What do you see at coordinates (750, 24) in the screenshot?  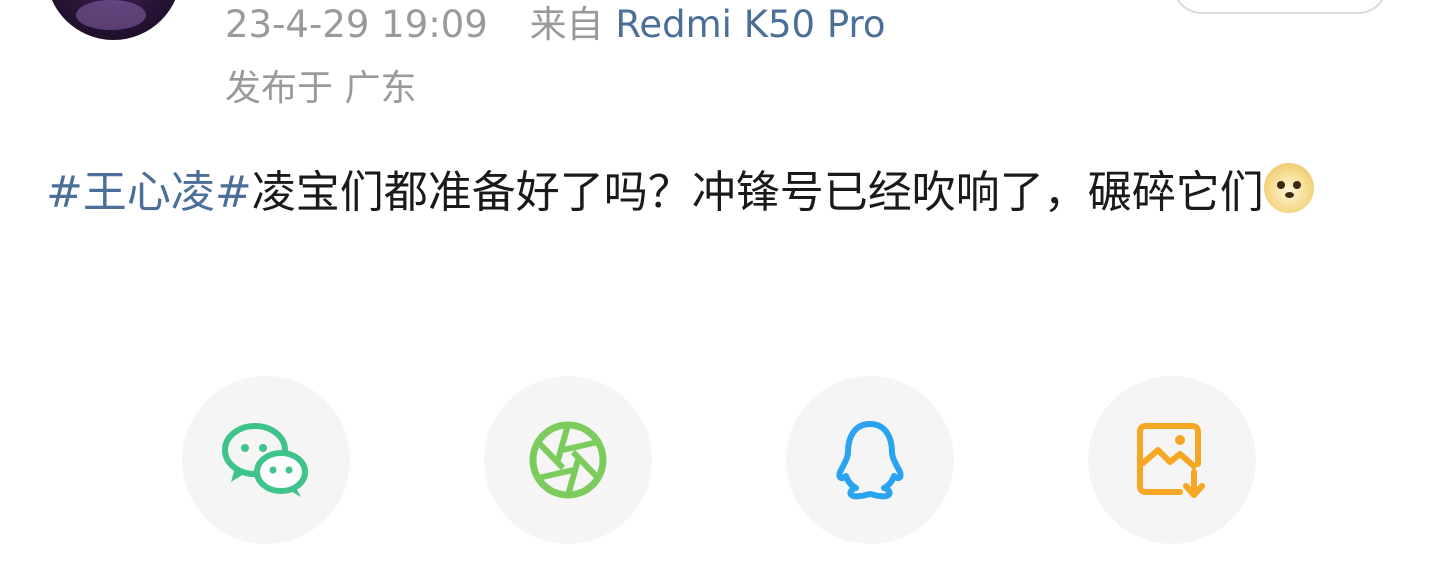 I see `device-link: Redmi K50 Pro` at bounding box center [750, 24].